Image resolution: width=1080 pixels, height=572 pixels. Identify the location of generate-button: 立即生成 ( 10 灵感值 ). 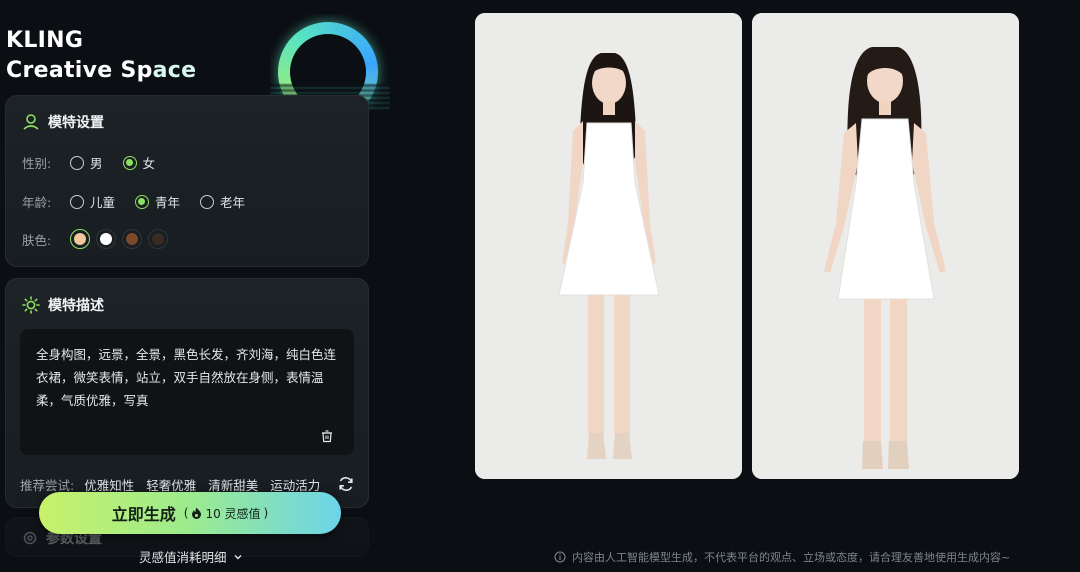
(190, 513).